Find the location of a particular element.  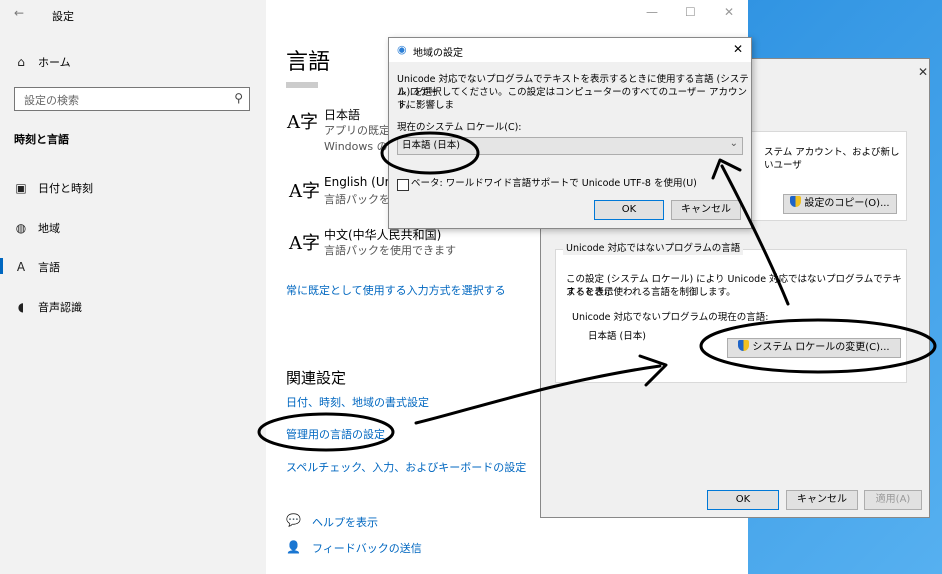

annotation-circle-change-button is located at coordinates (818, 346).